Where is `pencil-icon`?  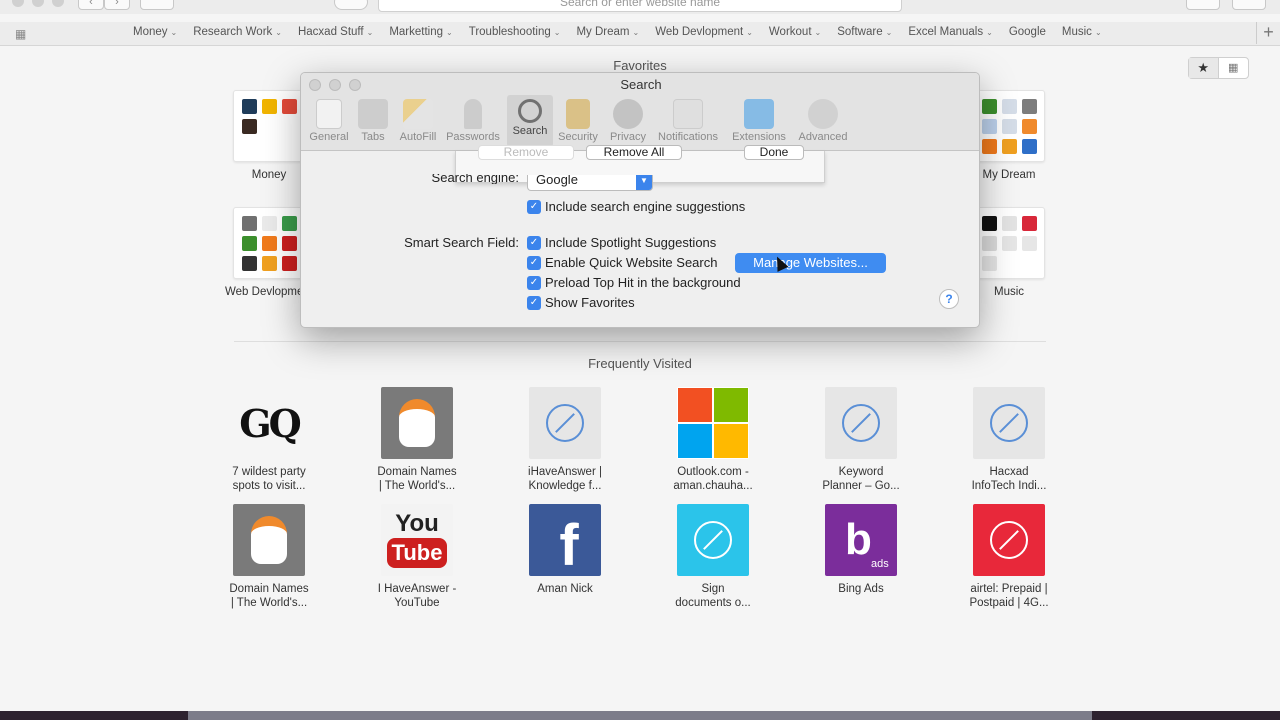 pencil-icon is located at coordinates (418, 114).